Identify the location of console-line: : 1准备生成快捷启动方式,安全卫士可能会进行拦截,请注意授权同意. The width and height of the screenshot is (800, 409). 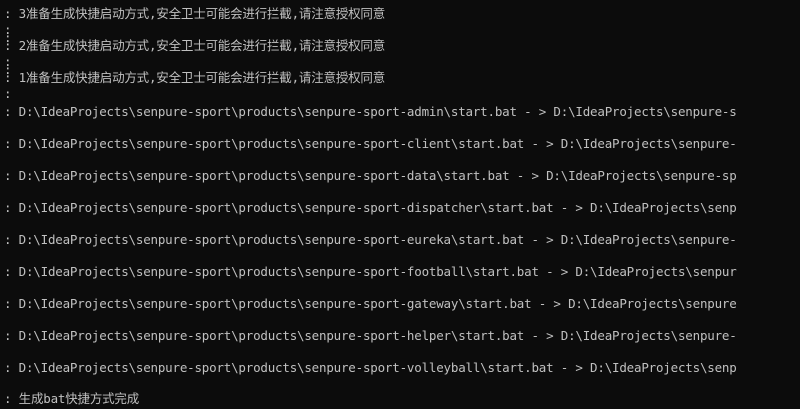
(194, 78).